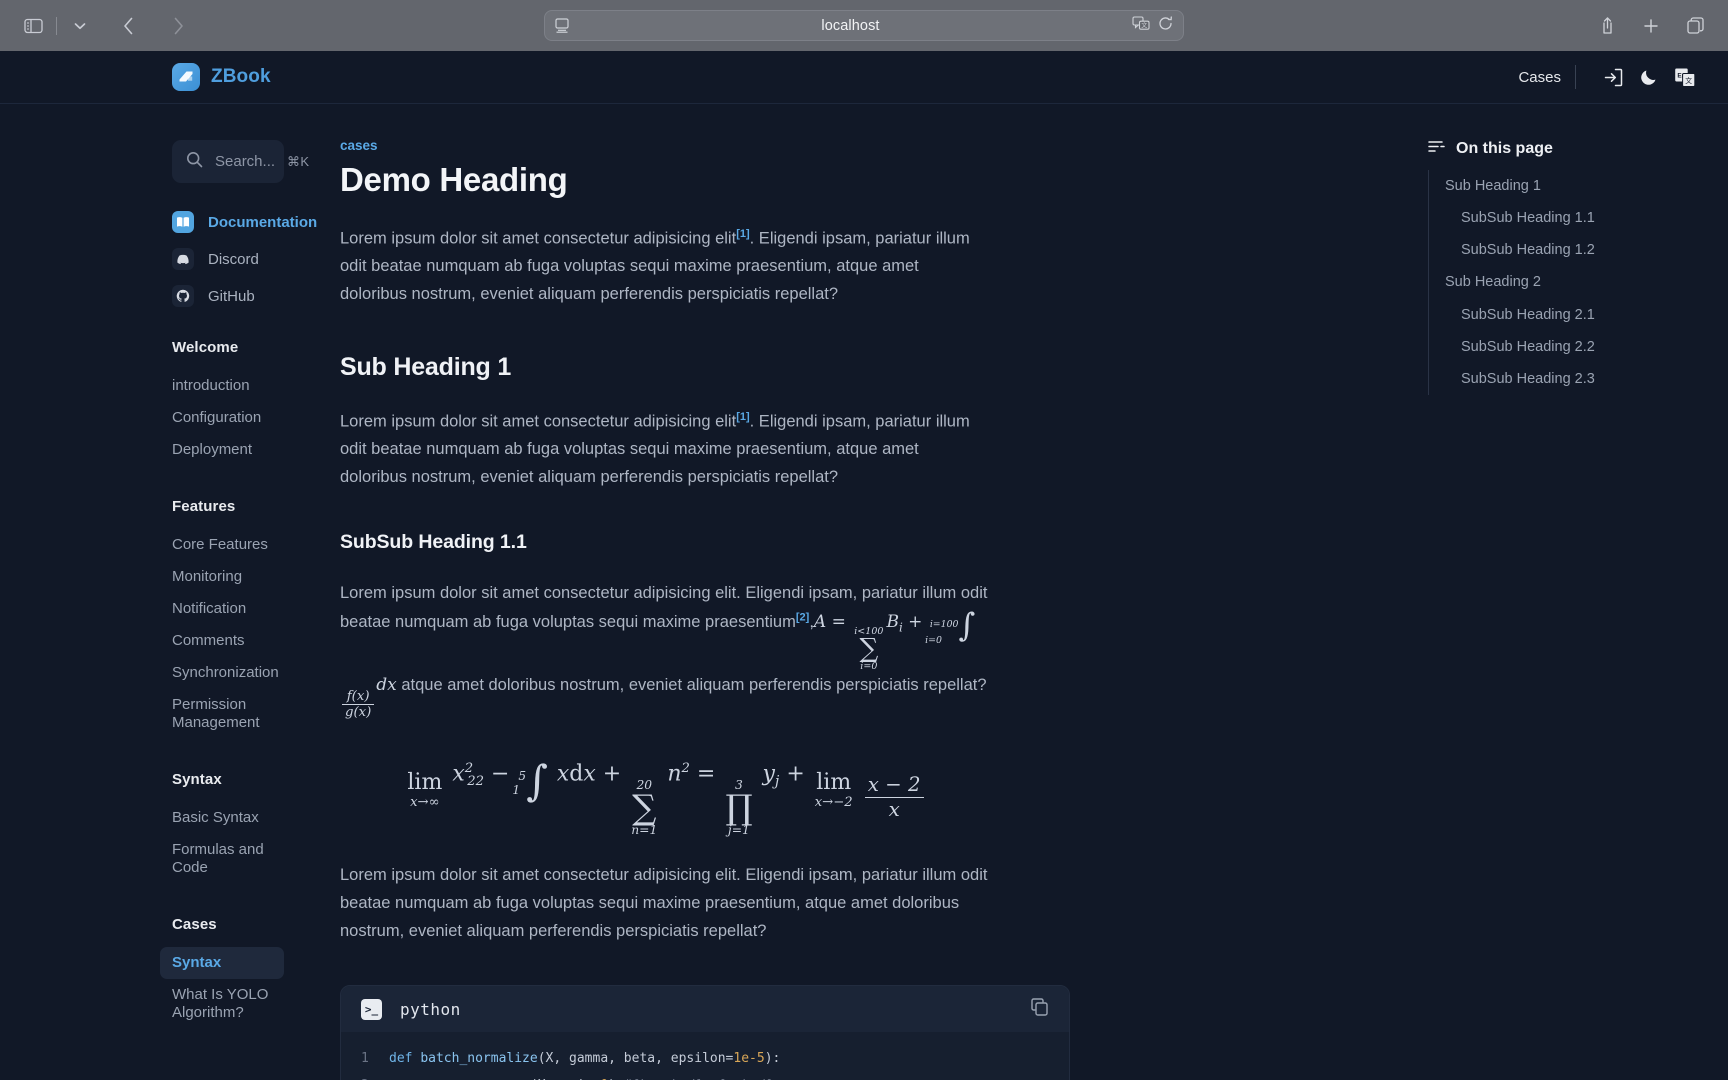 The width and height of the screenshot is (1728, 1080). Describe the element at coordinates (183, 222) in the screenshot. I see `book-icon` at that location.